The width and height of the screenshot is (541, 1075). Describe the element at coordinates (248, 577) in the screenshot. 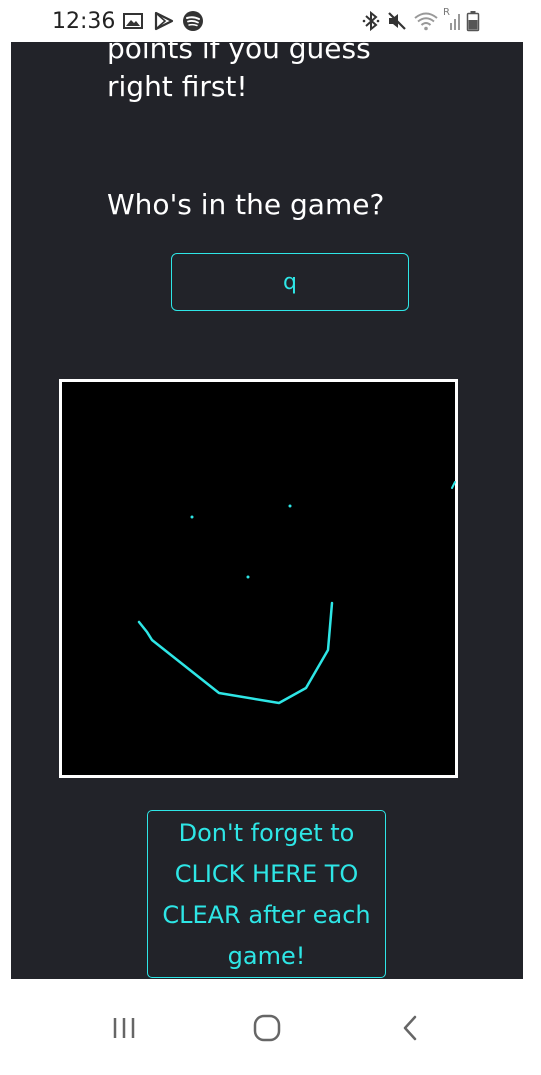

I see `nose-dot` at that location.